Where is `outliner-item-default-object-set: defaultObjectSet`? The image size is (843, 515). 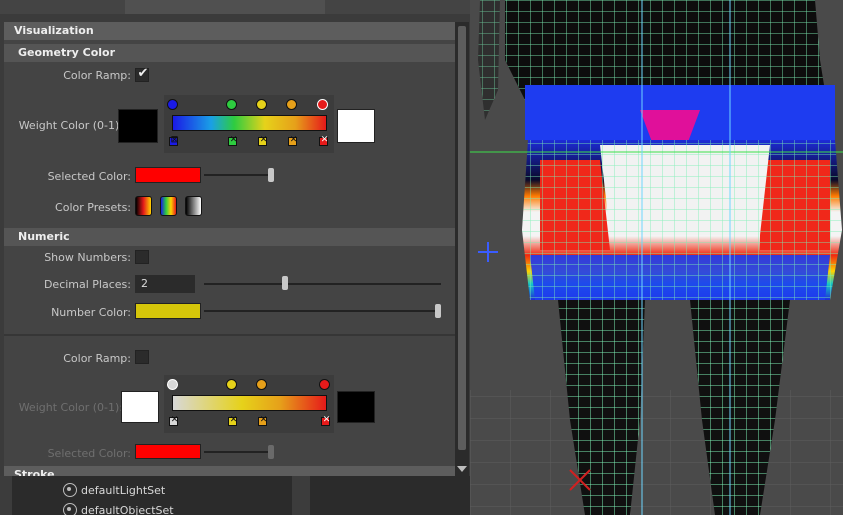
outliner-item-default-object-set: defaultObjectSet is located at coordinates (118, 508).